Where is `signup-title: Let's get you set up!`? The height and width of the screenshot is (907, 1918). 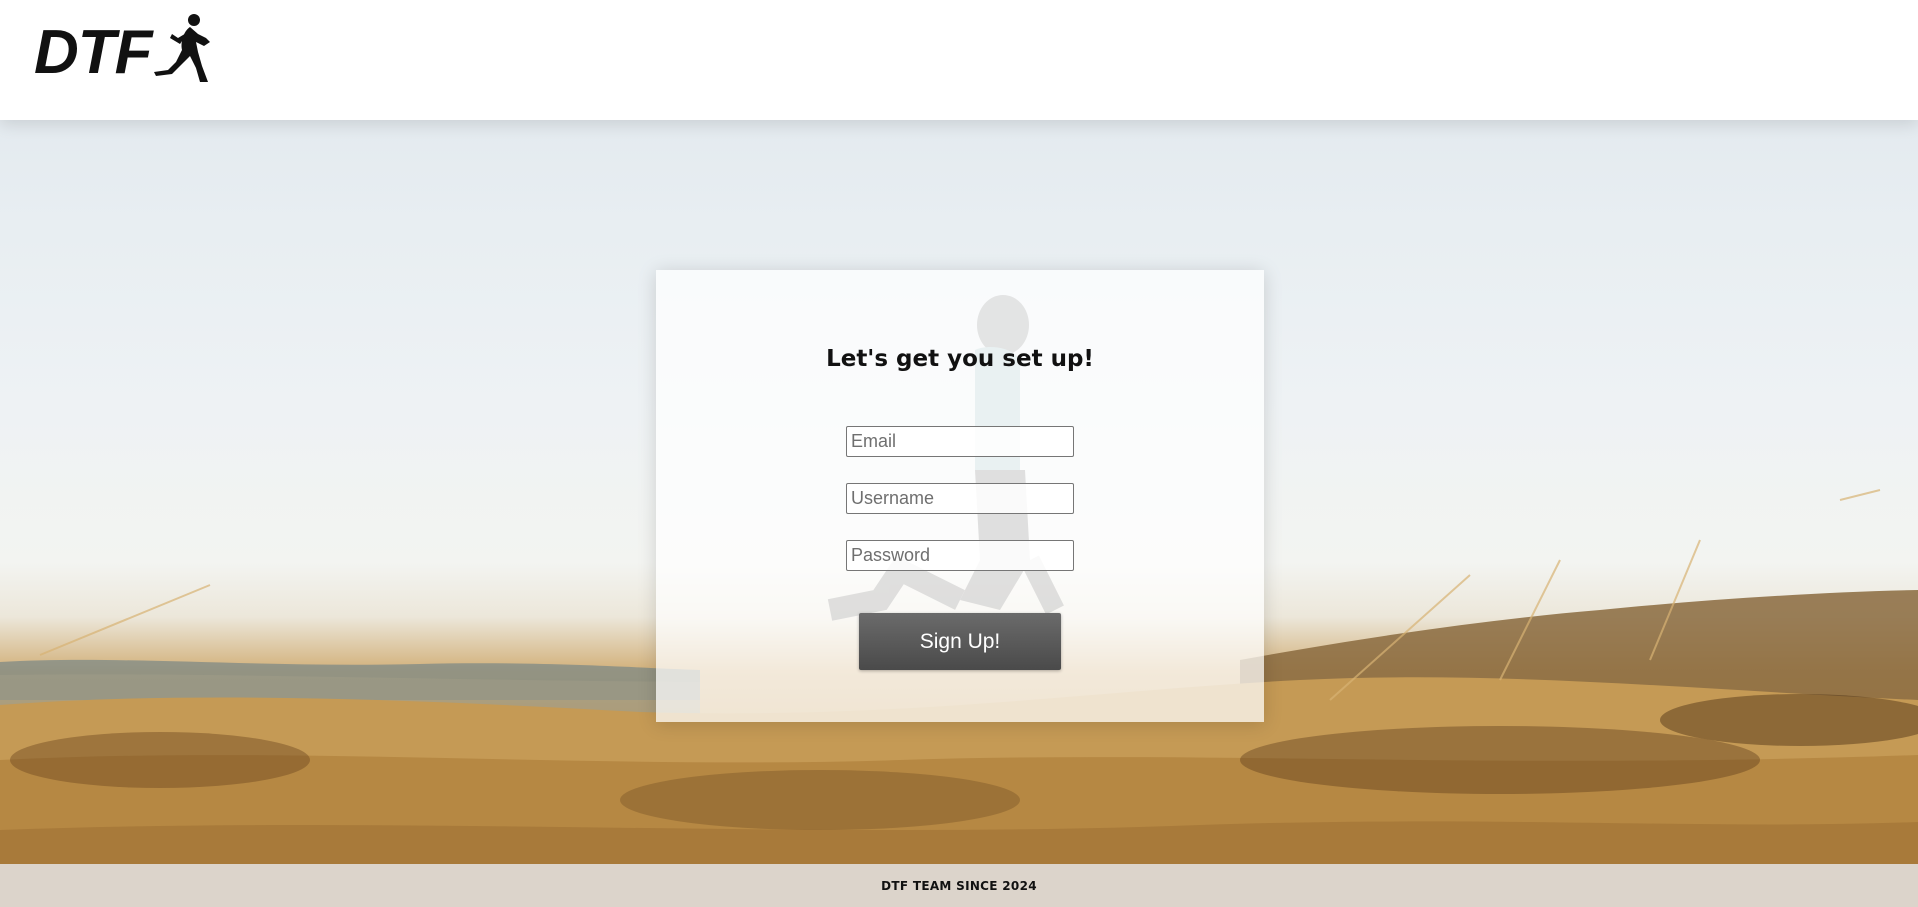
signup-title: Let's get you set up! is located at coordinates (960, 359).